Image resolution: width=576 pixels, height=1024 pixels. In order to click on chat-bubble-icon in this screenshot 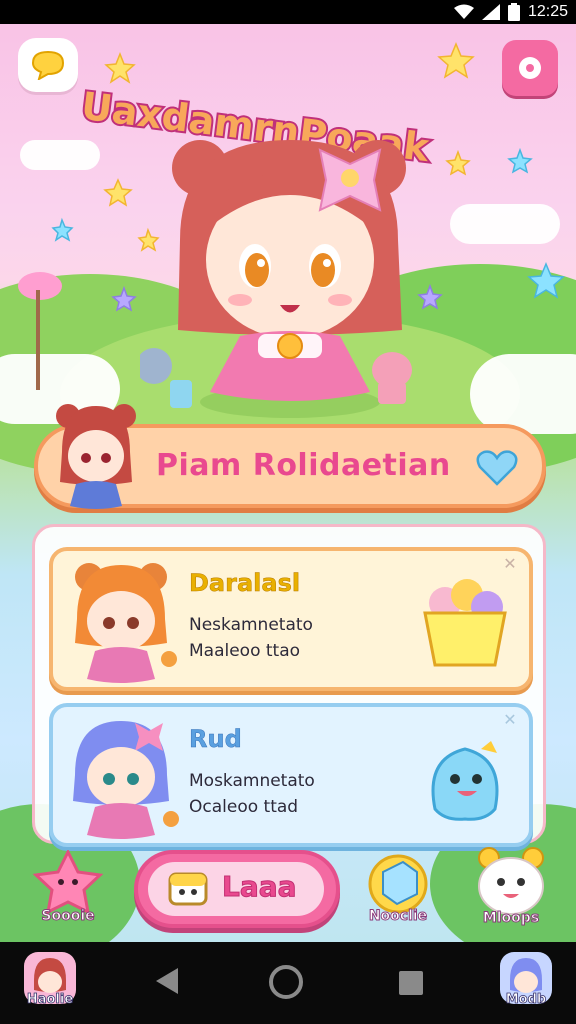, I will do `click(48, 65)`.